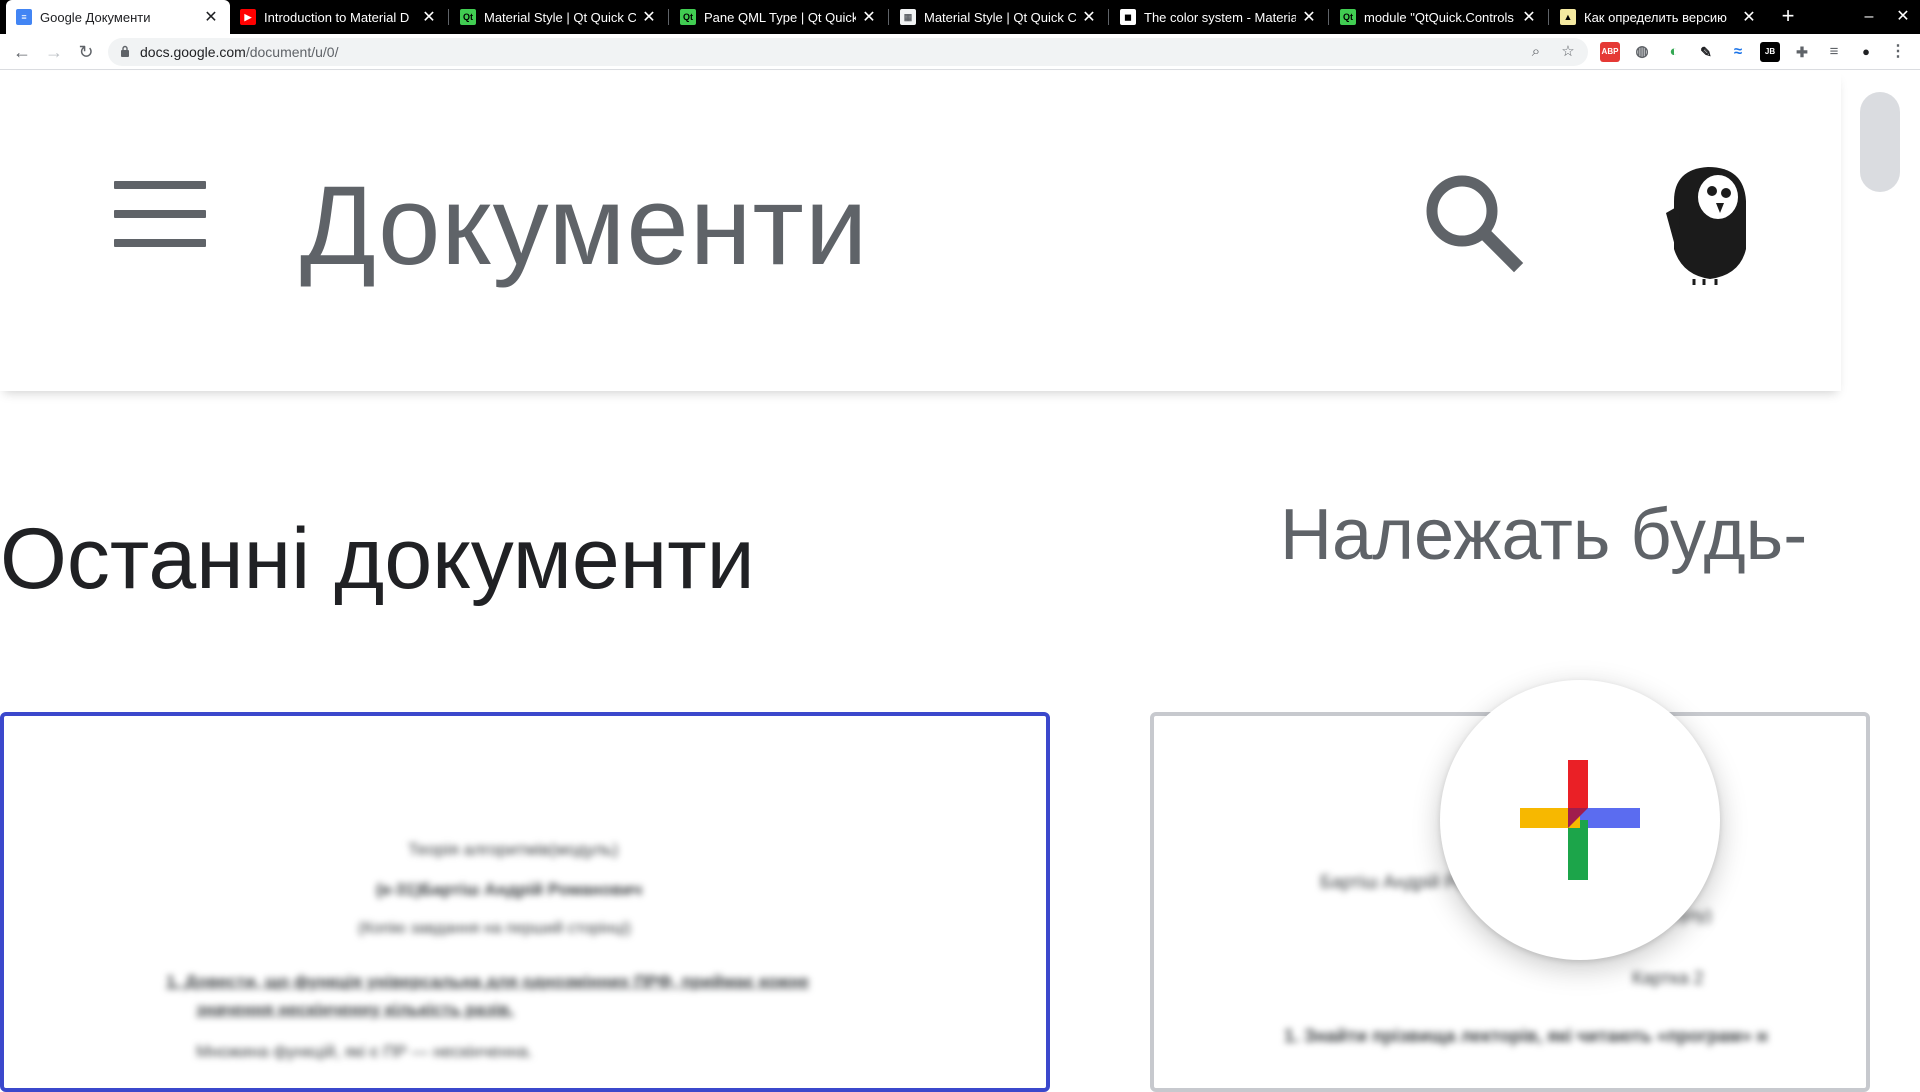 The width and height of the screenshot is (1920, 1092). What do you see at coordinates (24, 17) in the screenshot?
I see `google-docs-icon: ≡` at bounding box center [24, 17].